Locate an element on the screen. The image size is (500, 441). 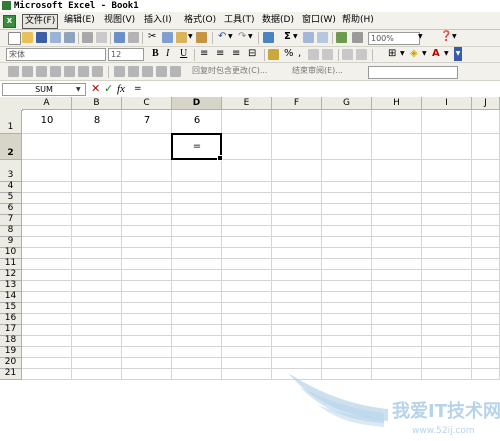
row-header-2: 2 is located at coordinates (11, 147).